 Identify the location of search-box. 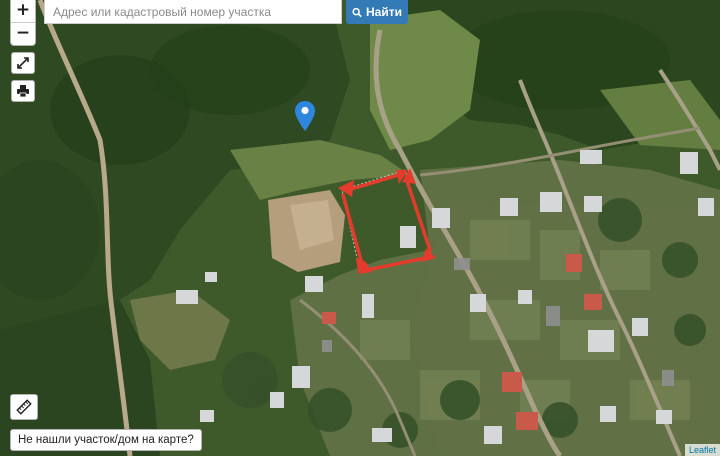
(193, 12).